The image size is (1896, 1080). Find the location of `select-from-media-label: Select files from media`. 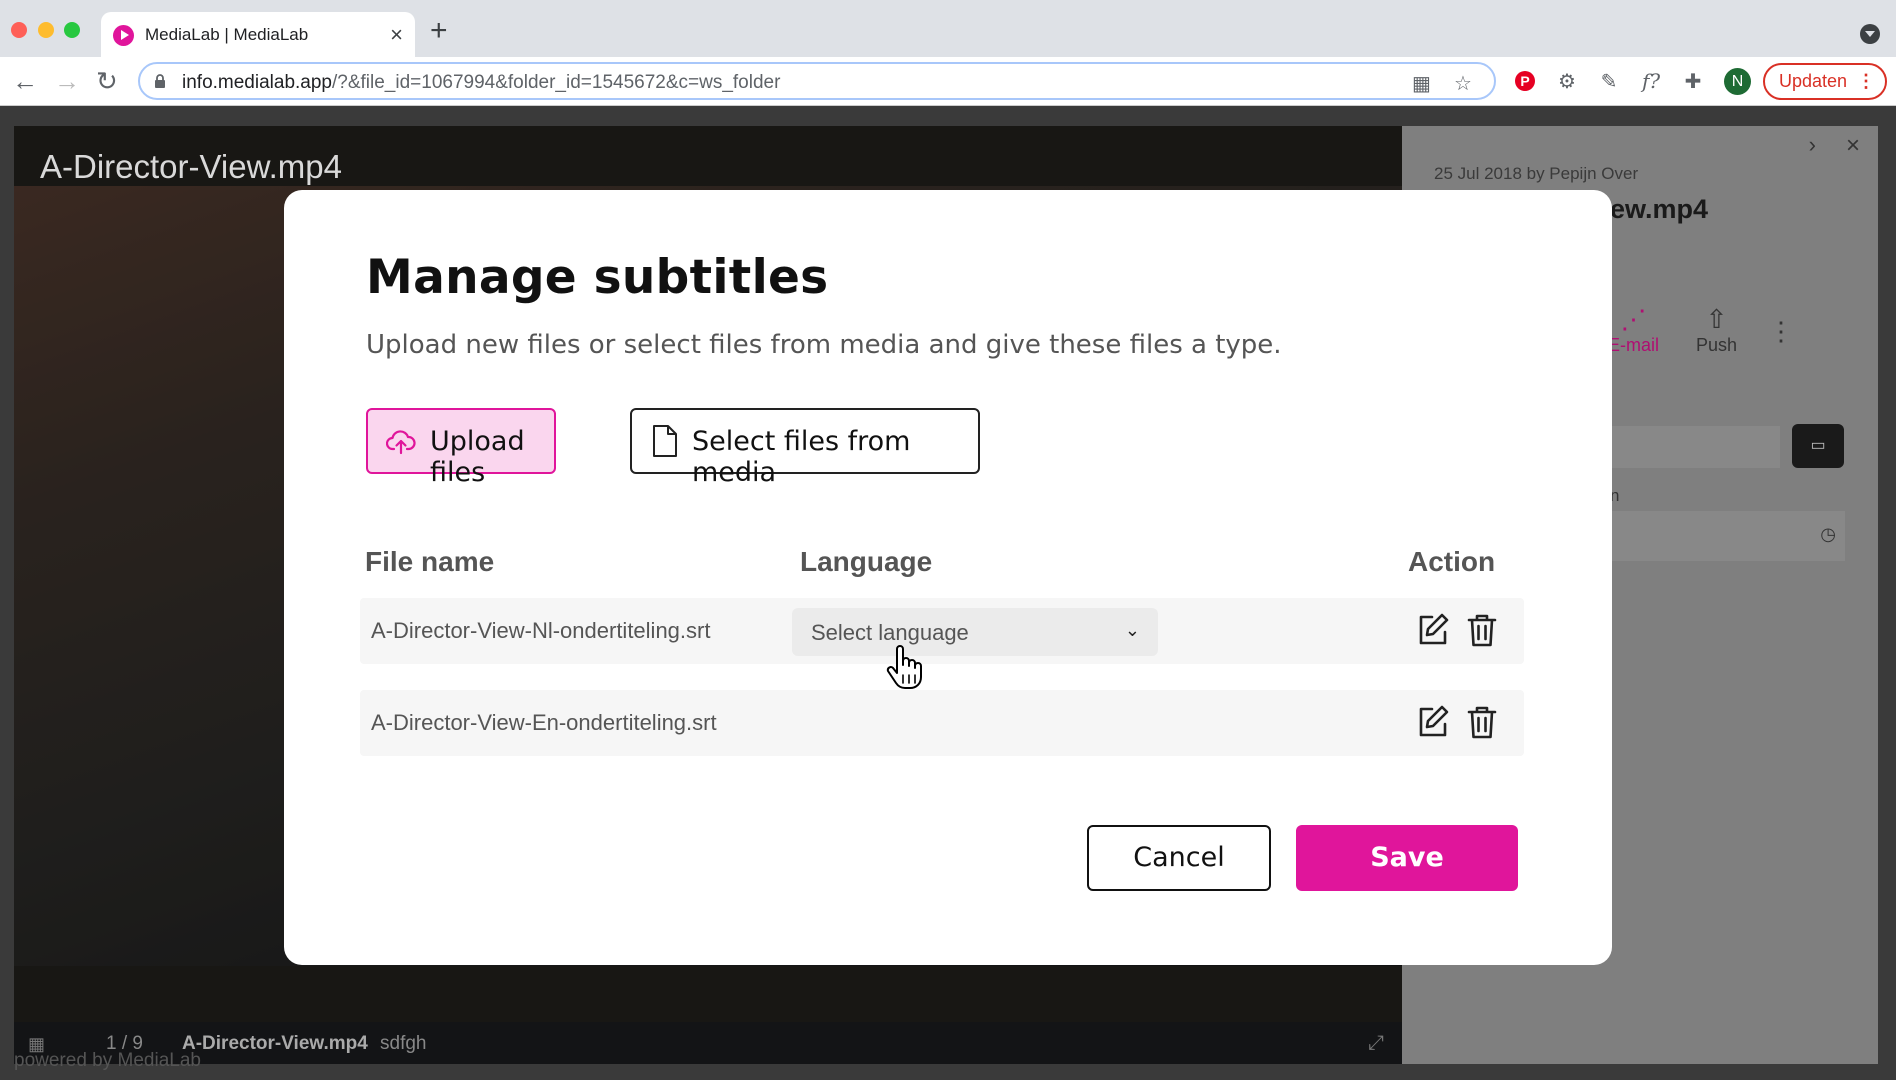

select-from-media-label: Select files from media is located at coordinates (801, 457).